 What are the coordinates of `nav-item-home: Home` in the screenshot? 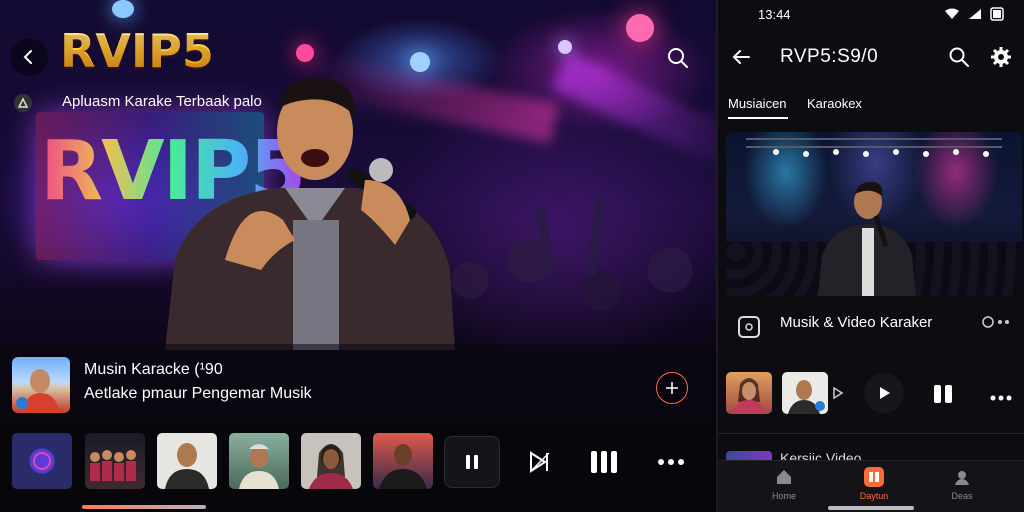 It's located at (784, 484).